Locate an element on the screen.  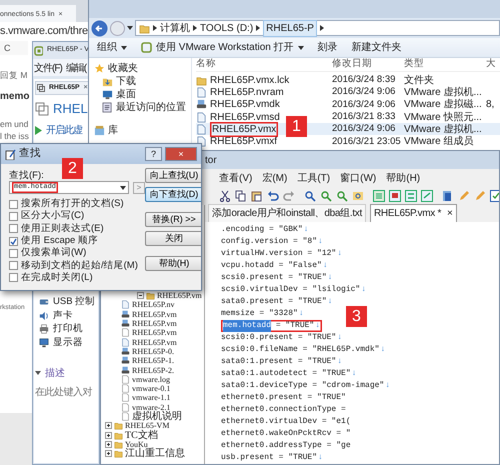
nav-item: 最近访问的位置 is located at coordinates (151, 107).